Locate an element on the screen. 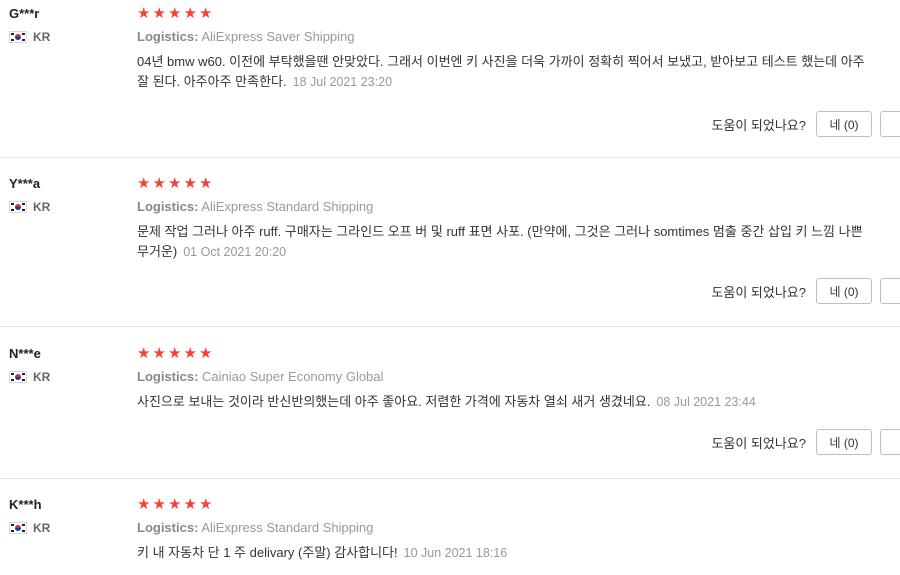 The height and width of the screenshot is (575, 900). reviewer-name: K***h is located at coordinates (25, 504).